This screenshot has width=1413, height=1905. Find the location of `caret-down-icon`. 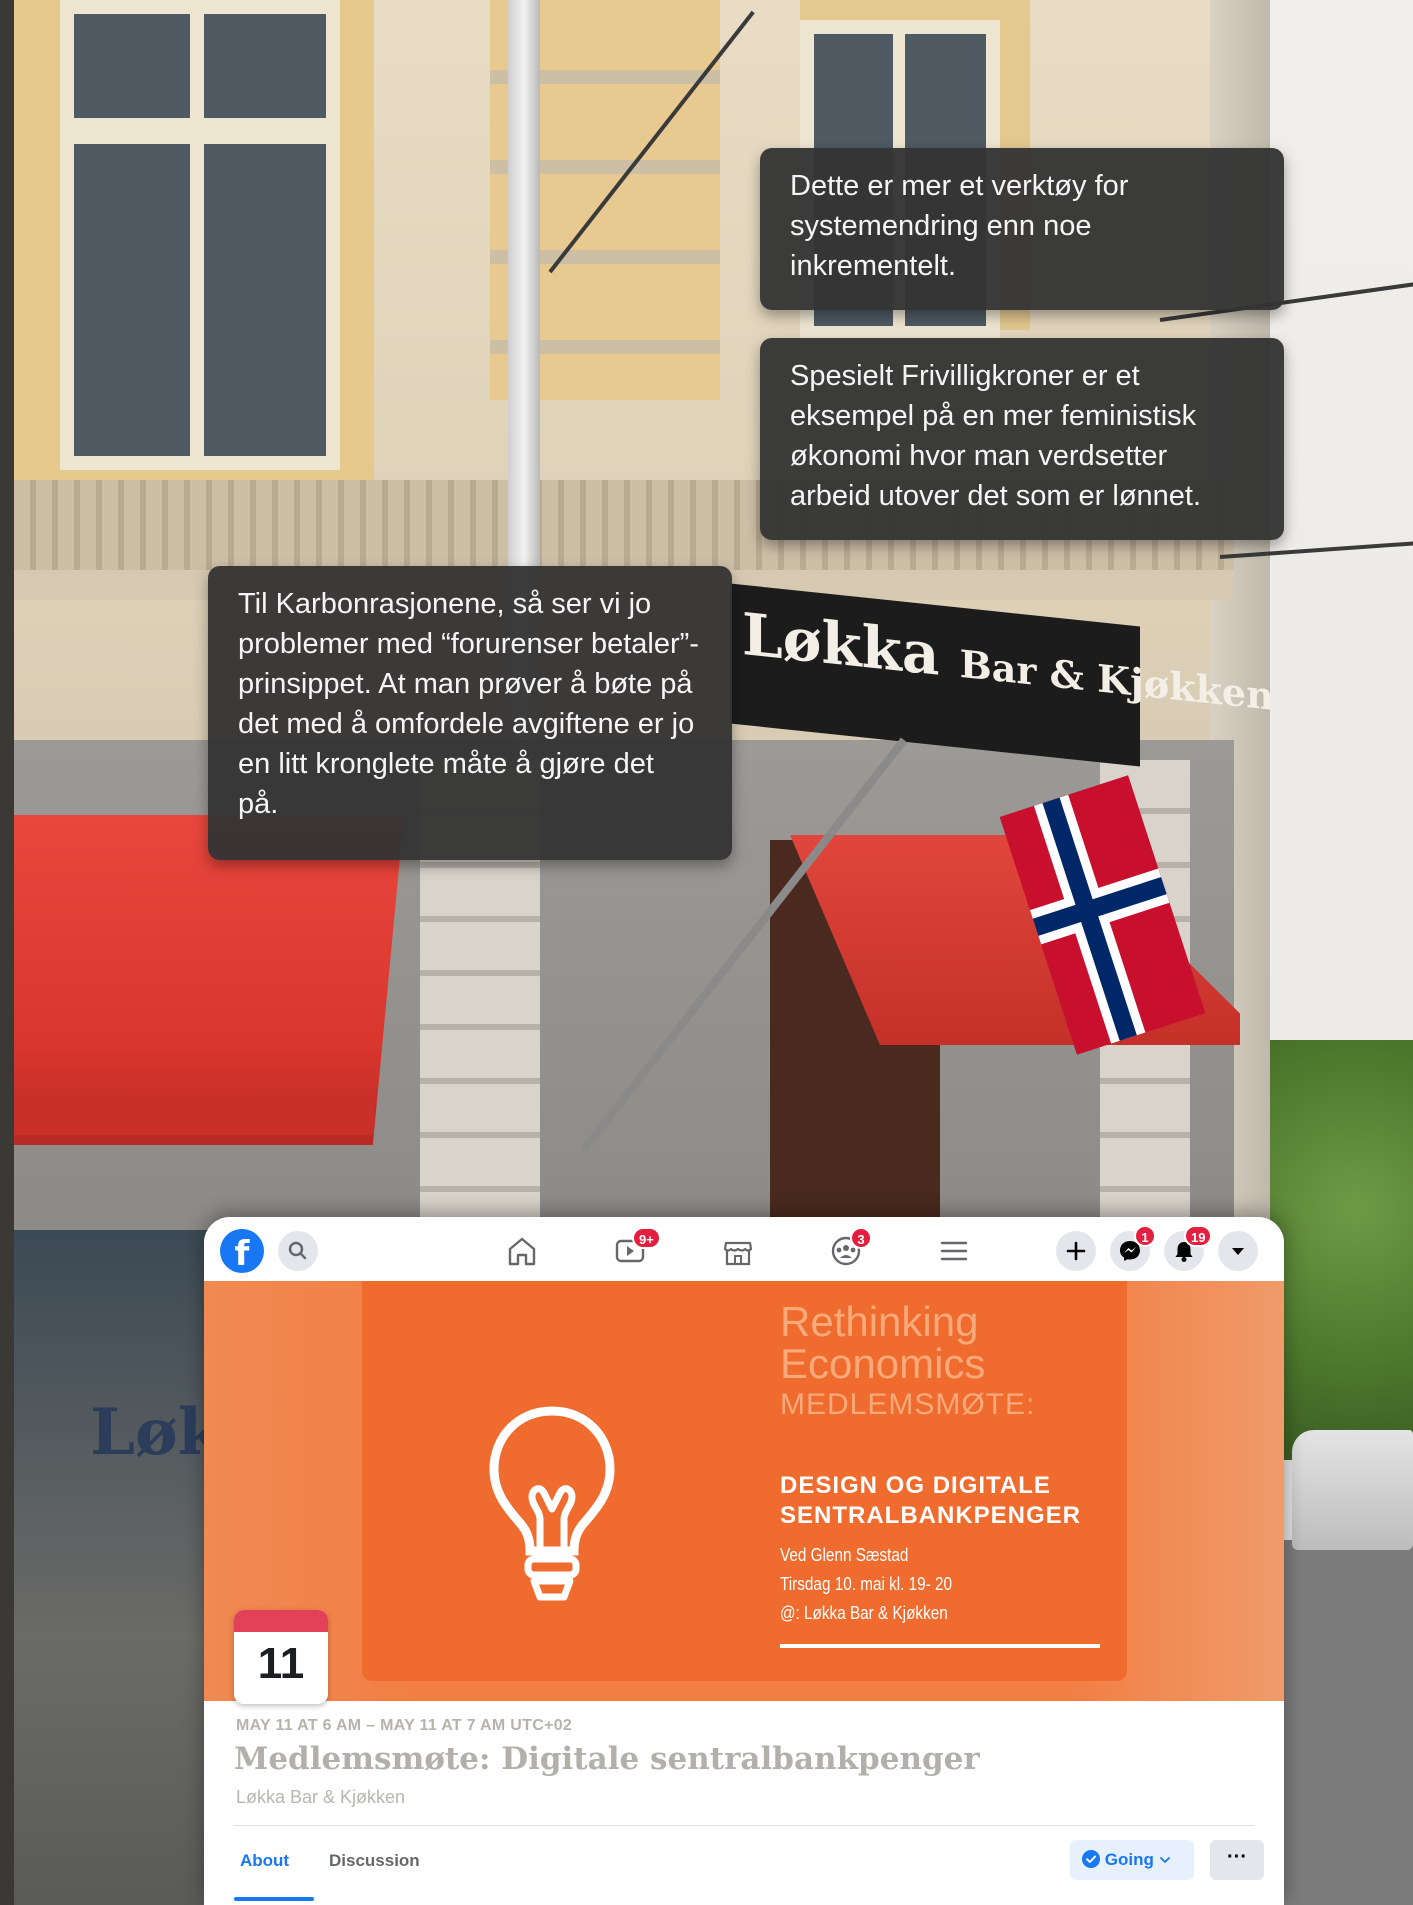

caret-down-icon is located at coordinates (1238, 1251).